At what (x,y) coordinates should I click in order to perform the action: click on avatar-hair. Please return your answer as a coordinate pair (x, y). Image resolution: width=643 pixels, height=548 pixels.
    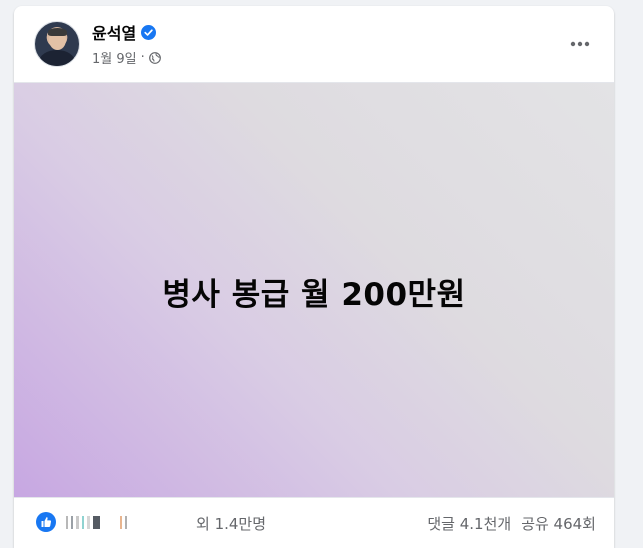
    Looking at the image, I should click on (57, 32).